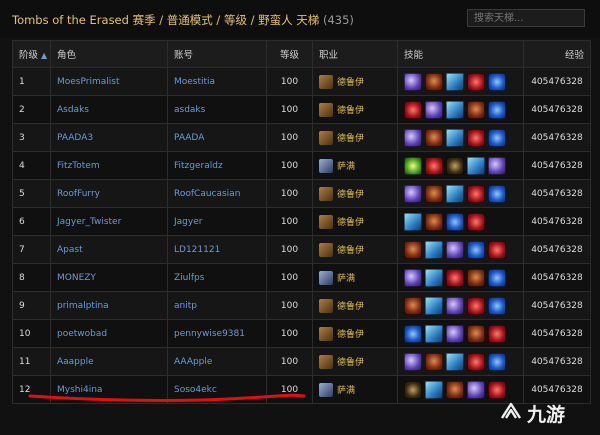  I want to click on account-link: Jagyer, so click(188, 222).